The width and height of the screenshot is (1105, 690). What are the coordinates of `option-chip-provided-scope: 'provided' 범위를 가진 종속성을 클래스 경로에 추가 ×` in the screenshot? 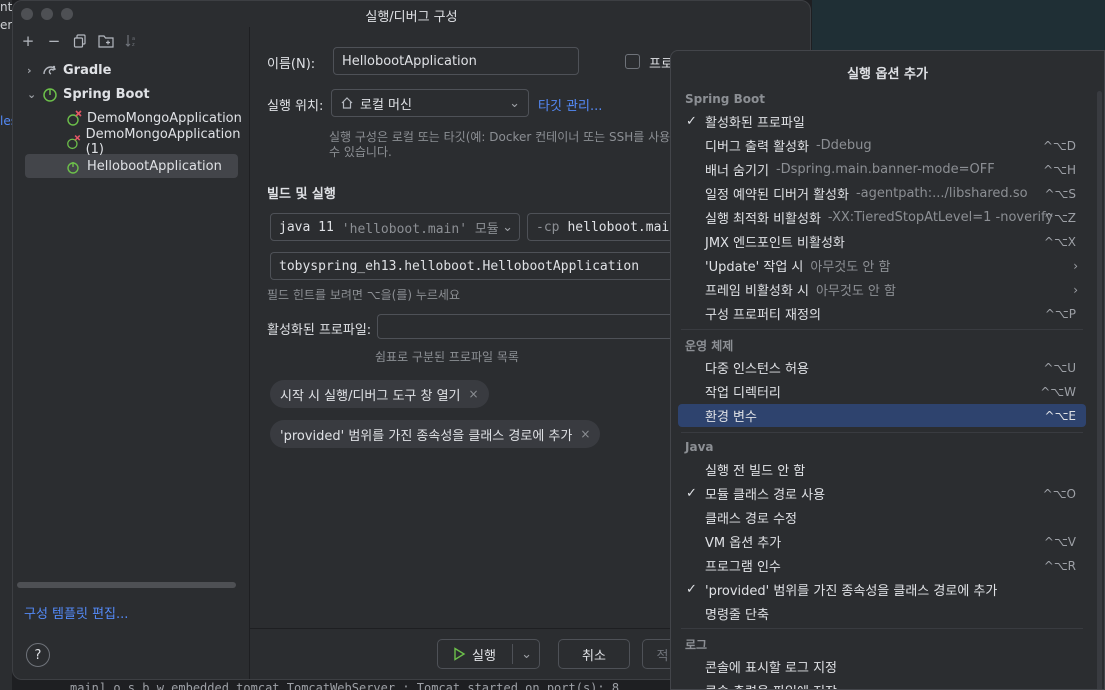 It's located at (435, 434).